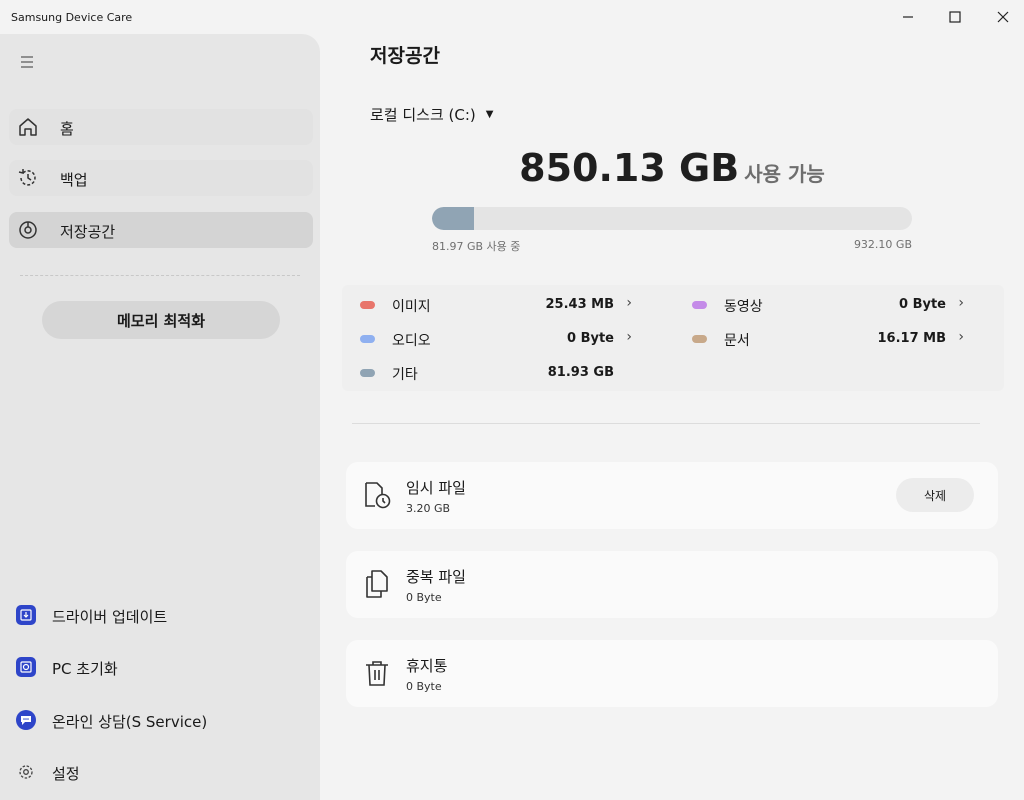 The image size is (1024, 800). Describe the element at coordinates (580, 372) in the screenshot. I see `category-value: 81.93 GB` at that location.